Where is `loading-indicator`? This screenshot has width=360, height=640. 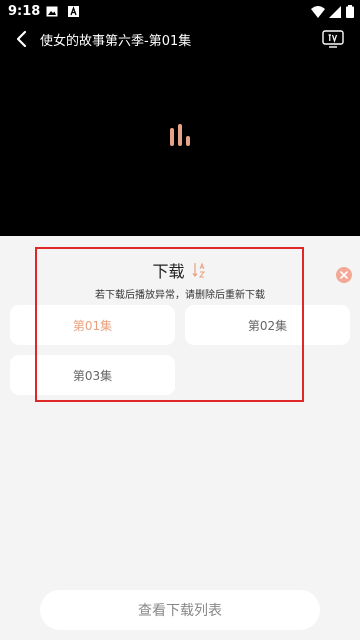 loading-indicator is located at coordinates (180, 134).